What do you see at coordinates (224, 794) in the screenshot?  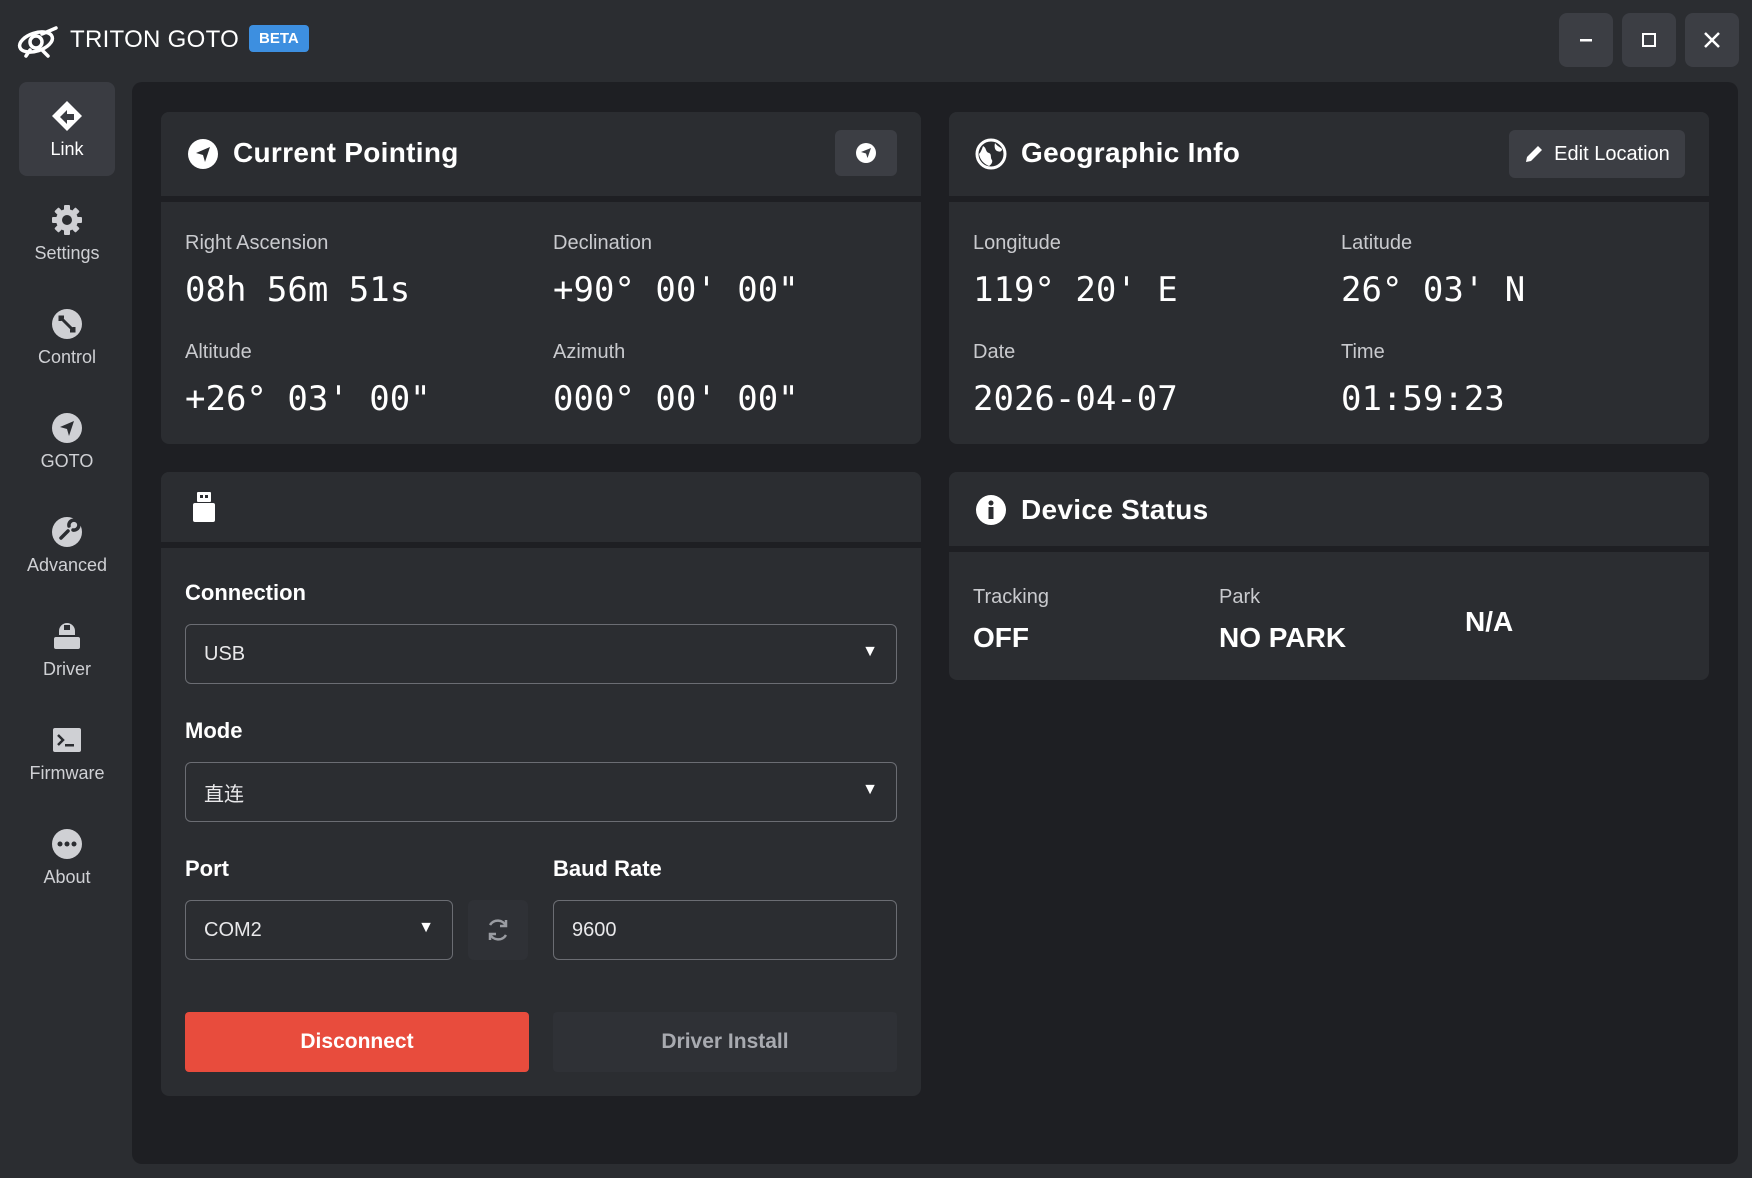 I see `mode-value: 直连` at bounding box center [224, 794].